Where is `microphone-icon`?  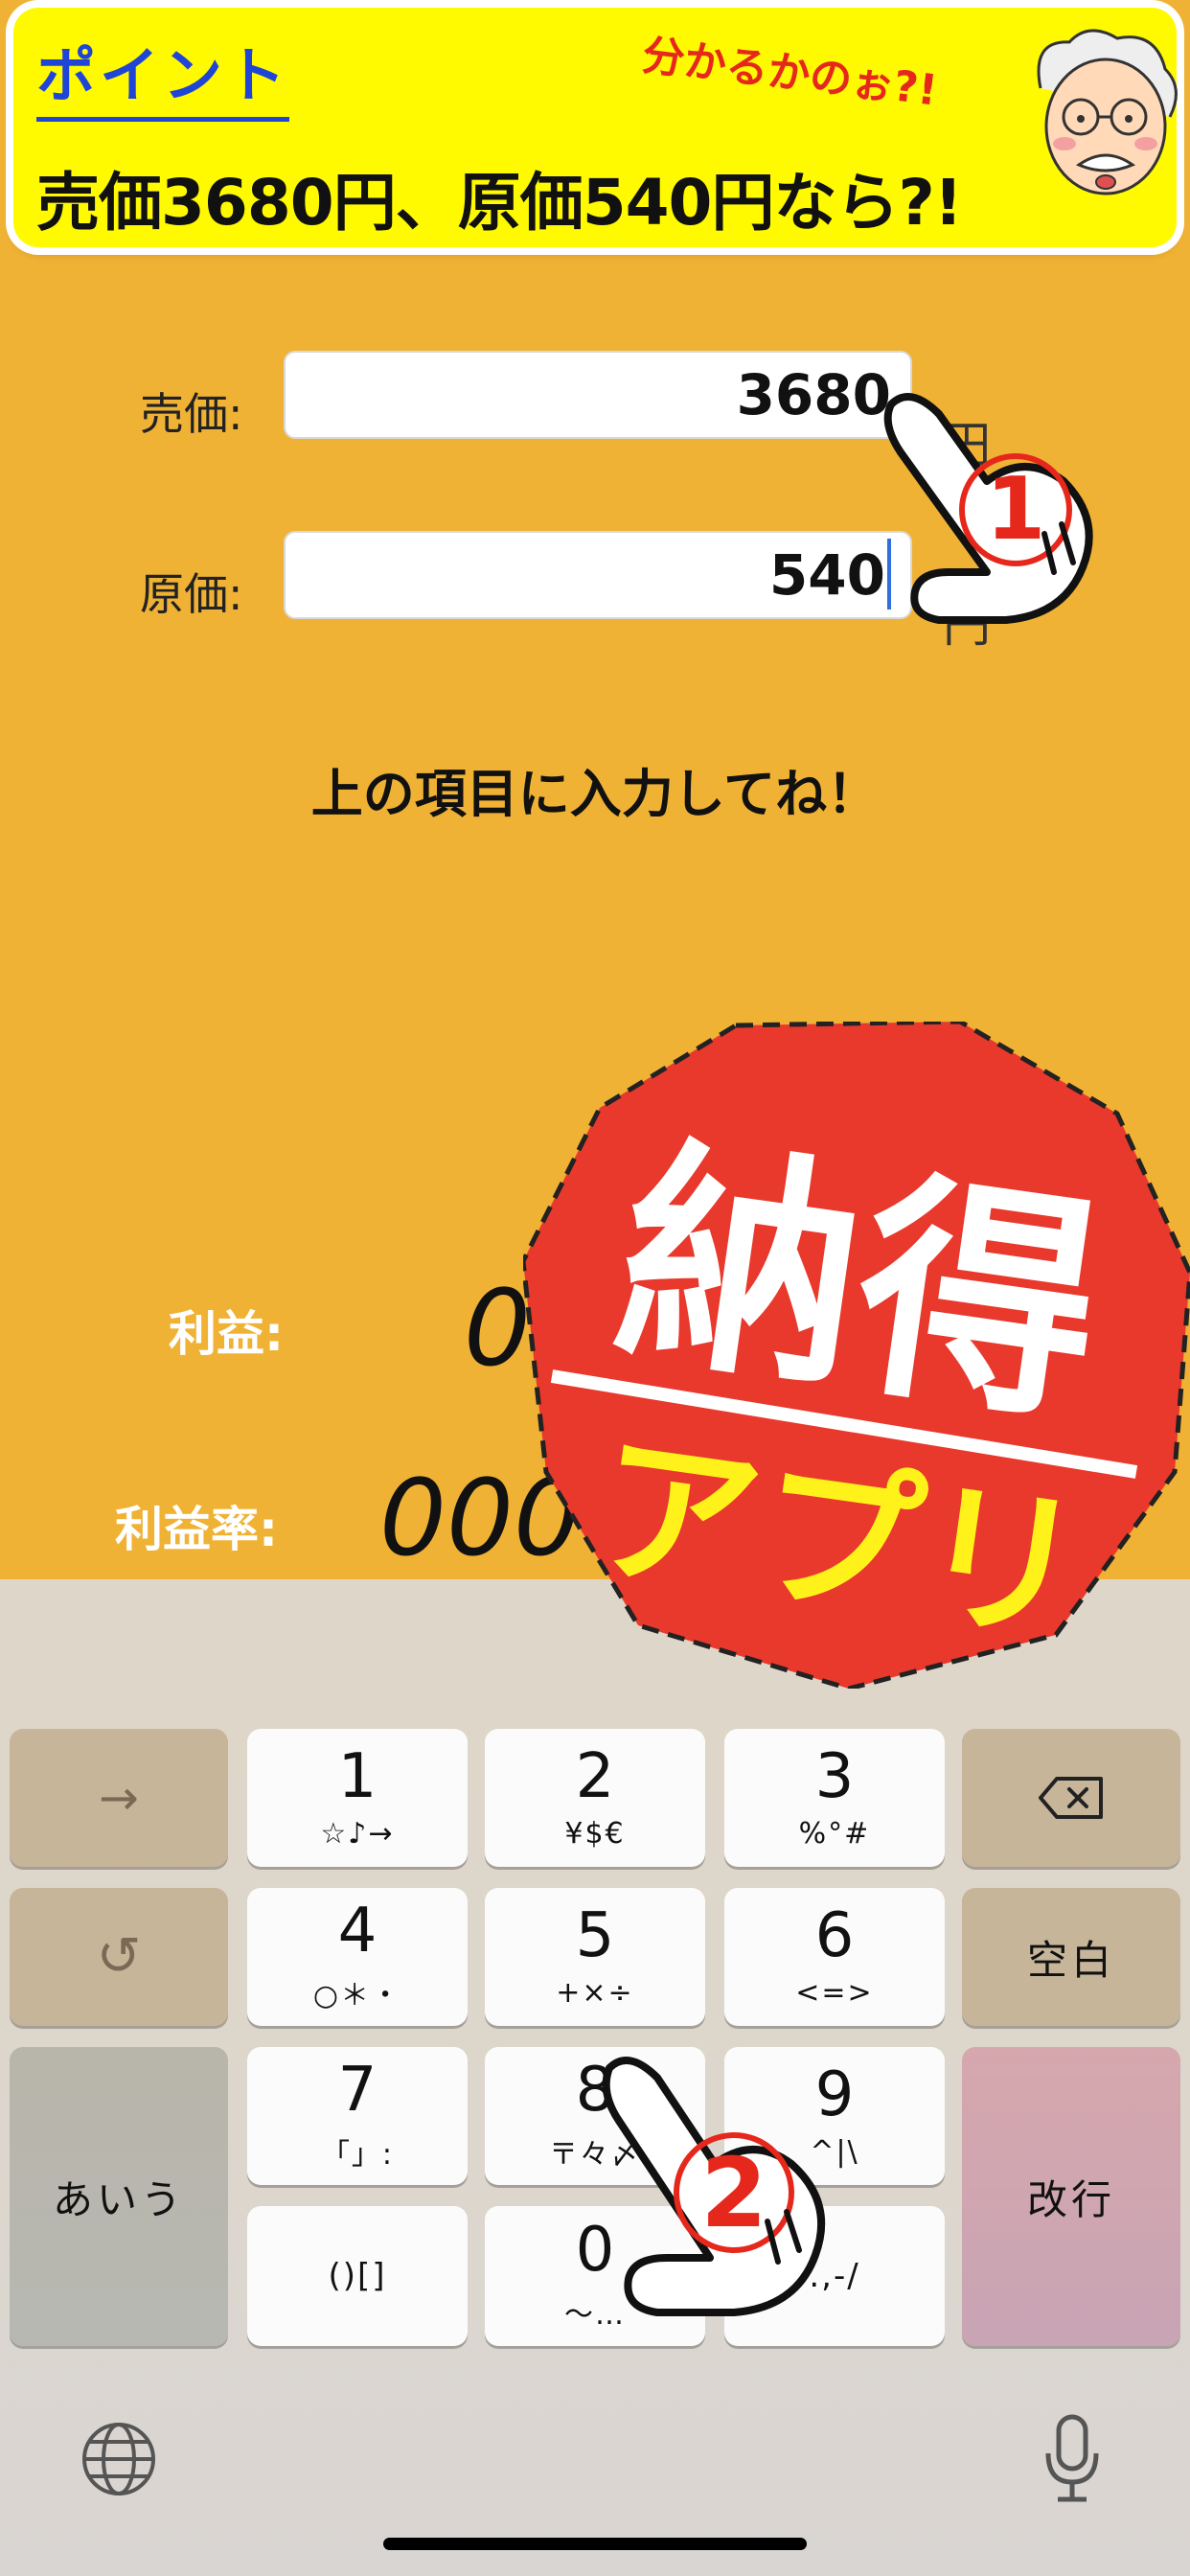
microphone-icon is located at coordinates (1072, 2459).